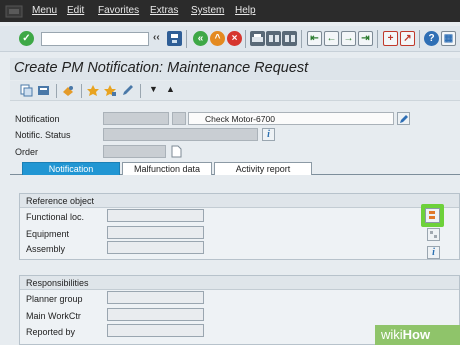 This screenshot has width=460, height=345. I want to click on assembly-field, so click(155, 247).